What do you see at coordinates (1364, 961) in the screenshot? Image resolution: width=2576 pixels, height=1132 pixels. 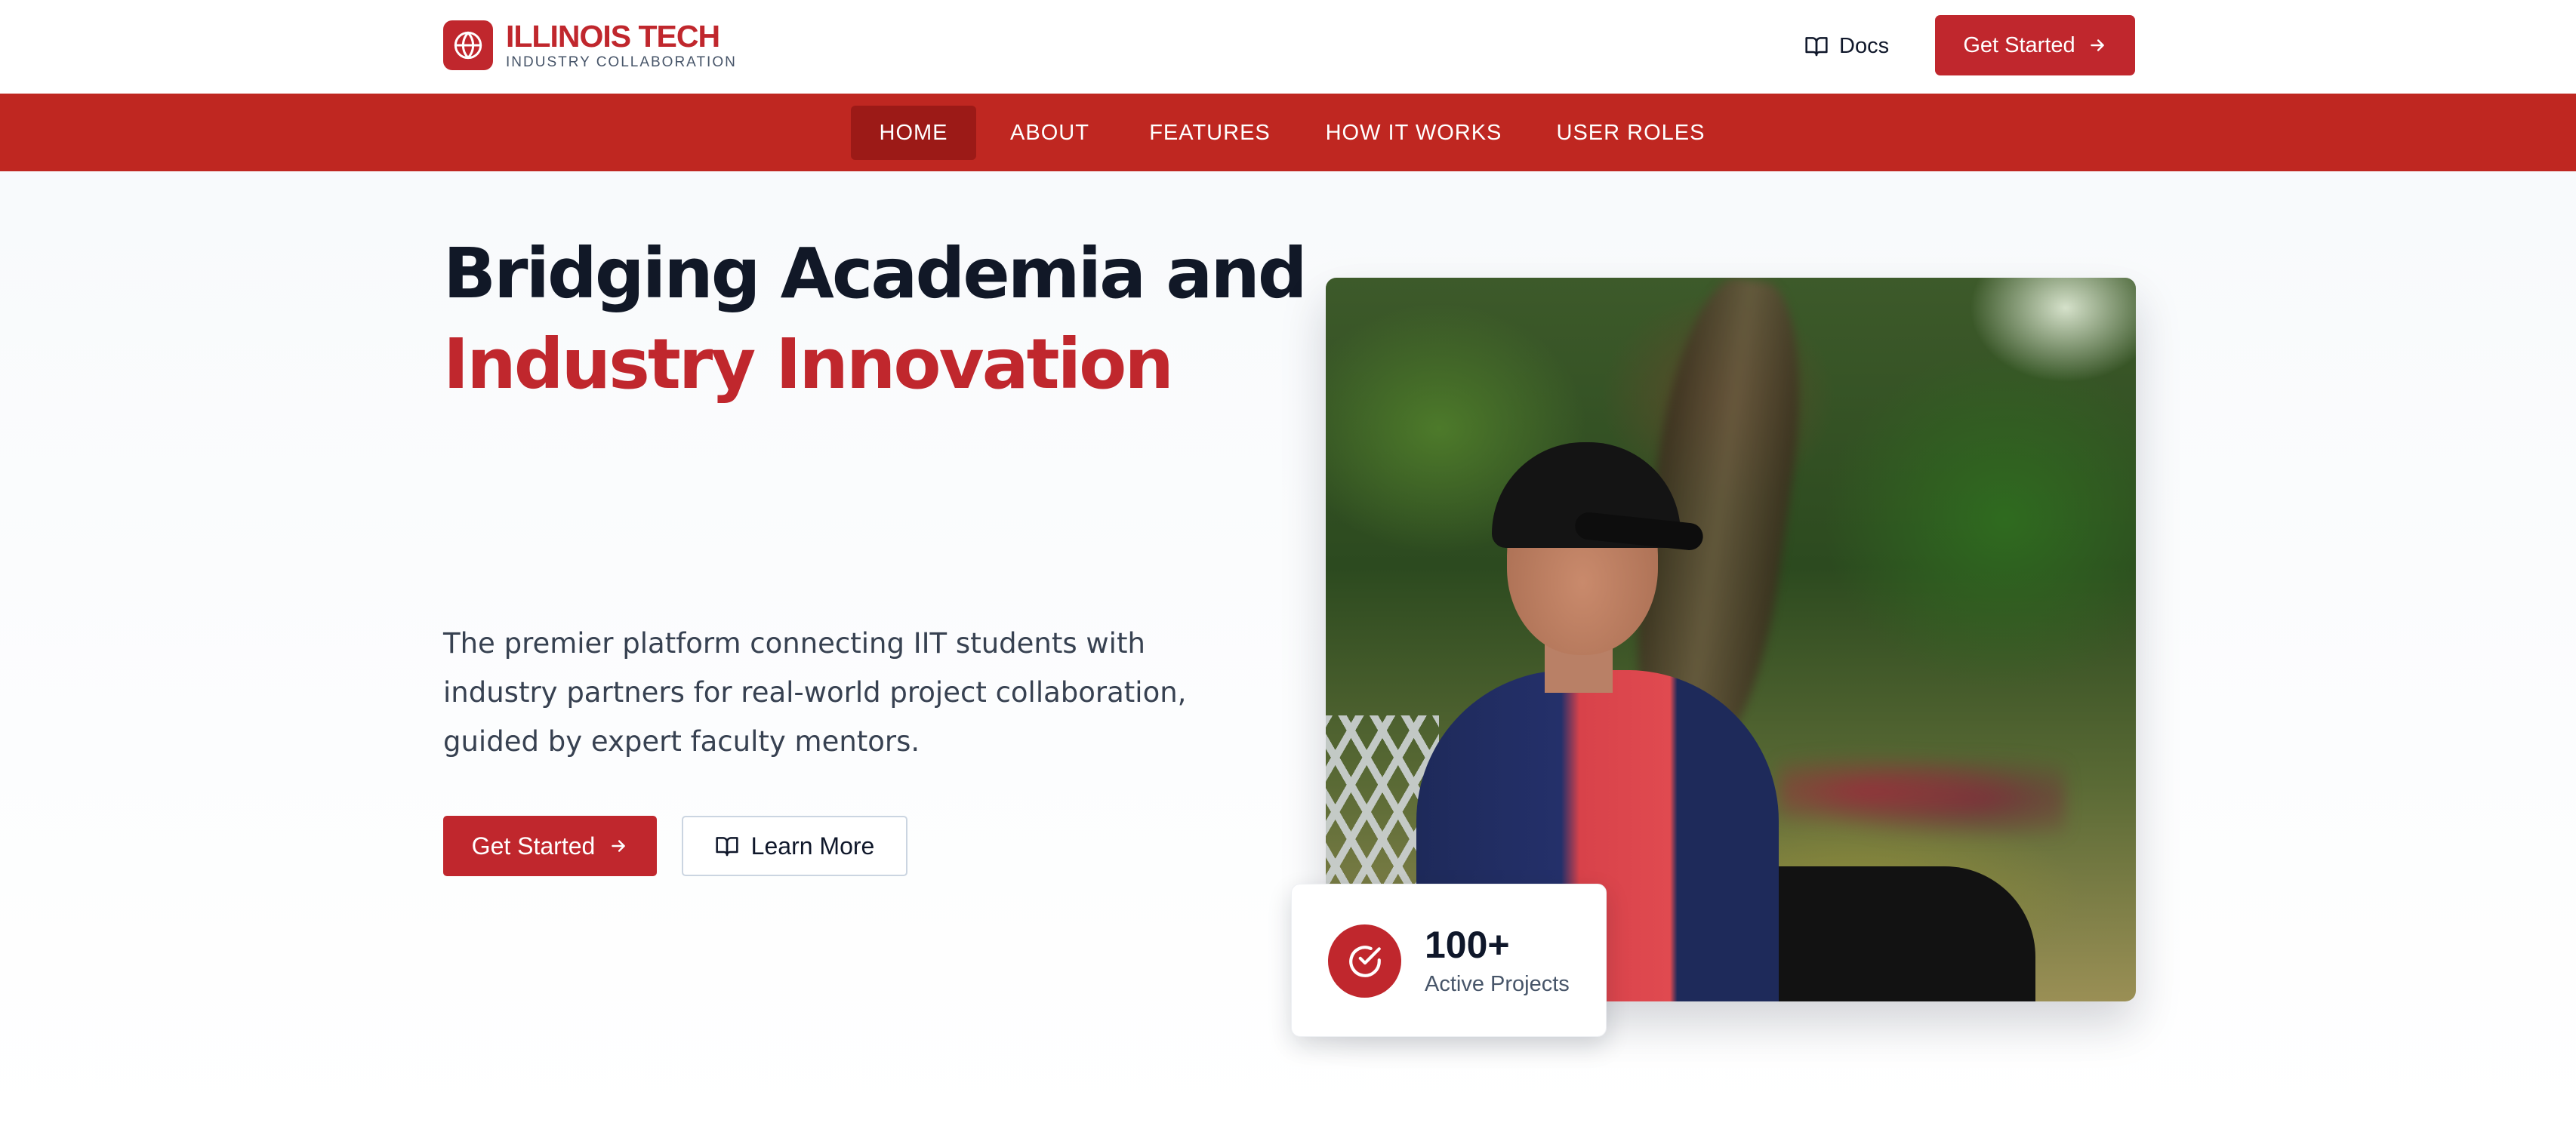 I see `check-circle-icon` at bounding box center [1364, 961].